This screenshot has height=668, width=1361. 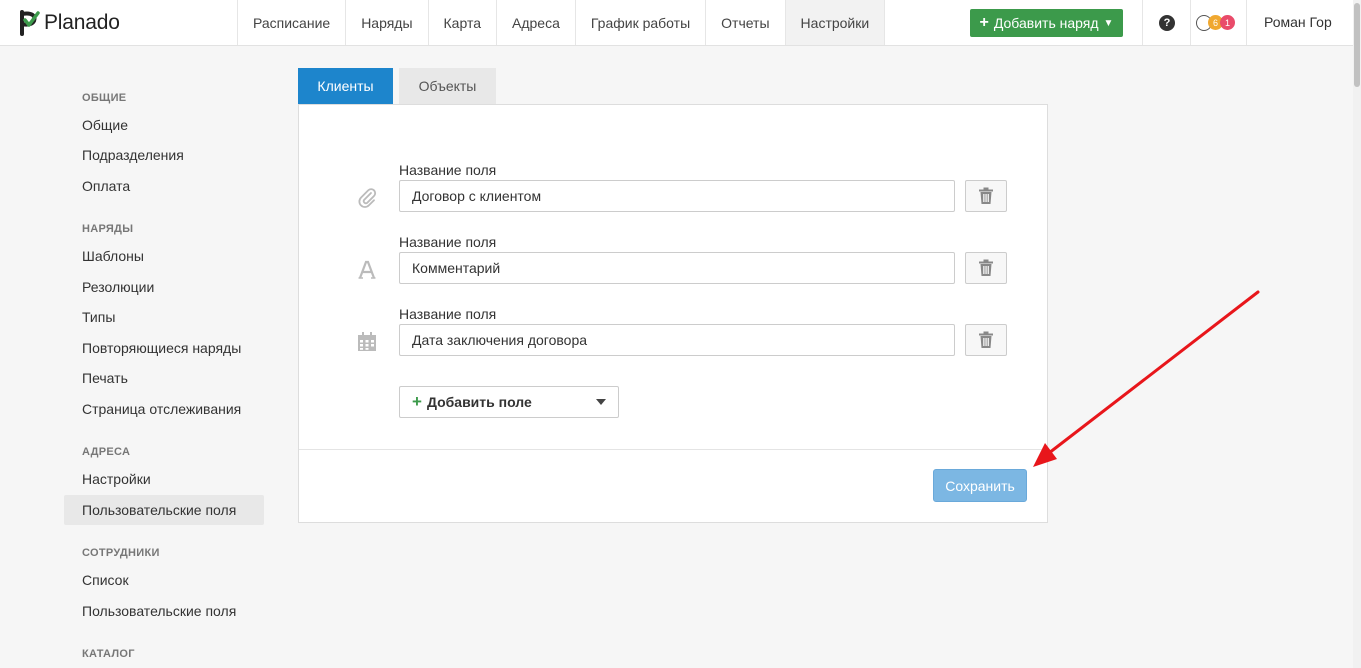 I want to click on sidebar-heading-catalog: КАТАЛОГ, so click(x=108, y=654).